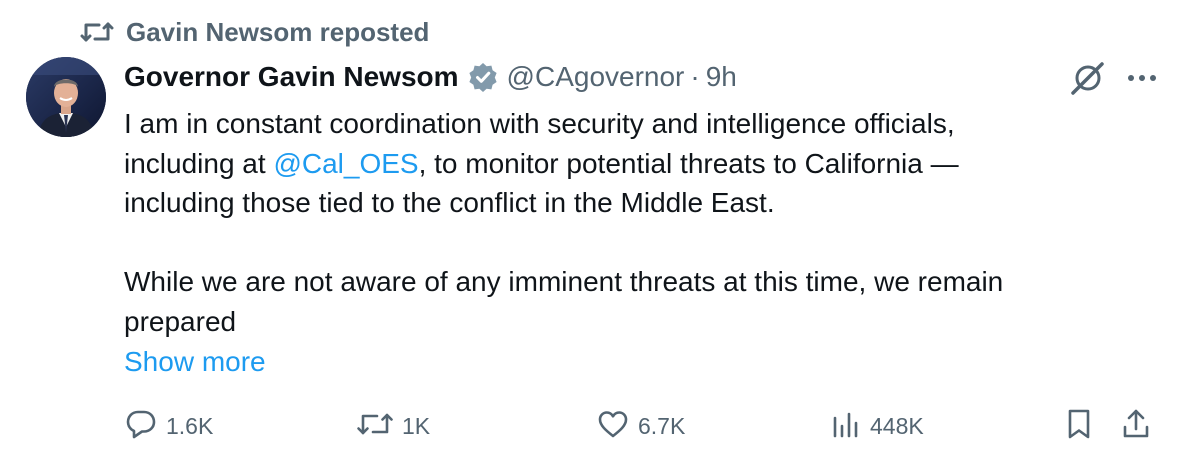 This screenshot has width=1190, height=454. What do you see at coordinates (291, 77) in the screenshot?
I see `author-name: Governor Gavin Newsom` at bounding box center [291, 77].